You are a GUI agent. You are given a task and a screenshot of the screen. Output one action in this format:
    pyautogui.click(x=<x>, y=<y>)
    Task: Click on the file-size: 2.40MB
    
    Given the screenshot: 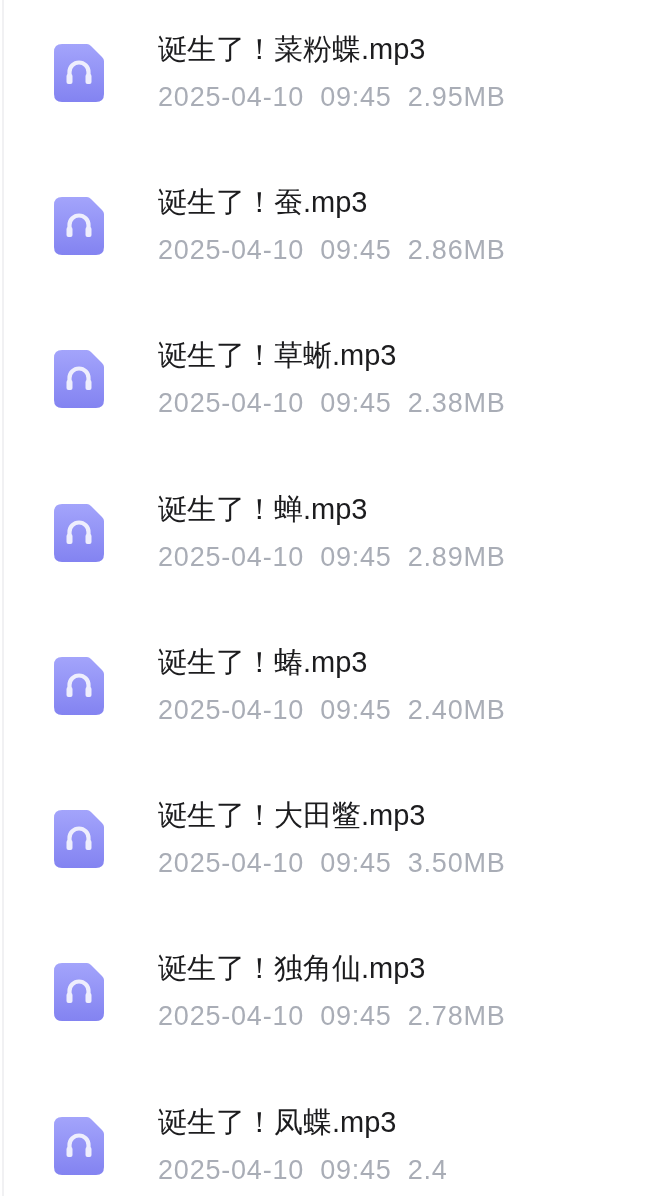 What is the action you would take?
    pyautogui.click(x=456, y=710)
    